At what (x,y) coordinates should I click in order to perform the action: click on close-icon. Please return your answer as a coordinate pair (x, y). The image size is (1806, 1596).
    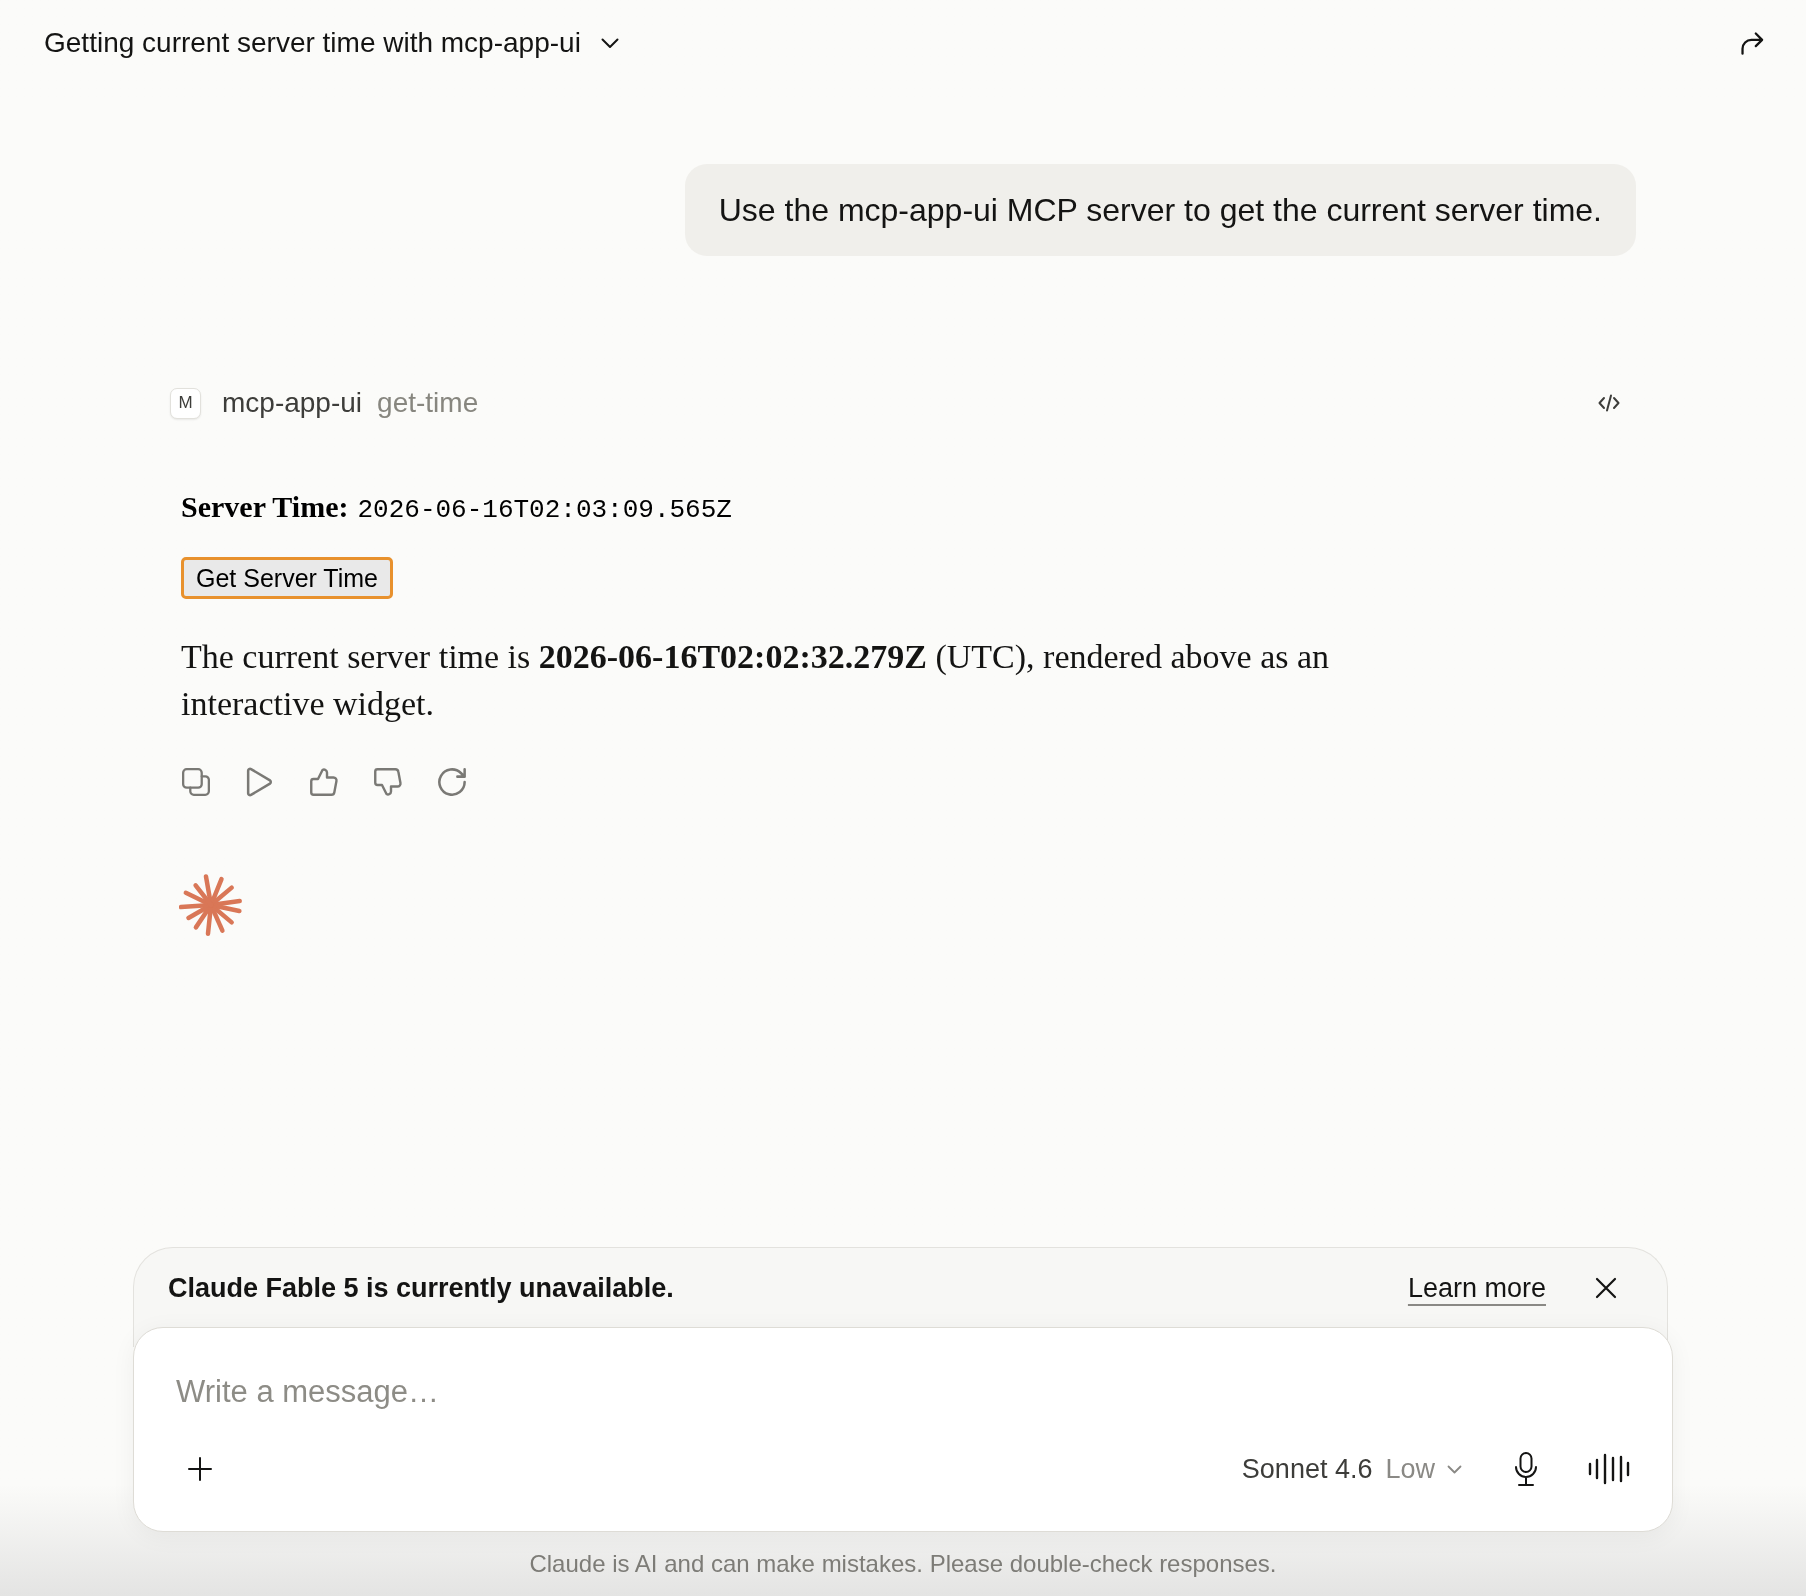
    Looking at the image, I should click on (1606, 1288).